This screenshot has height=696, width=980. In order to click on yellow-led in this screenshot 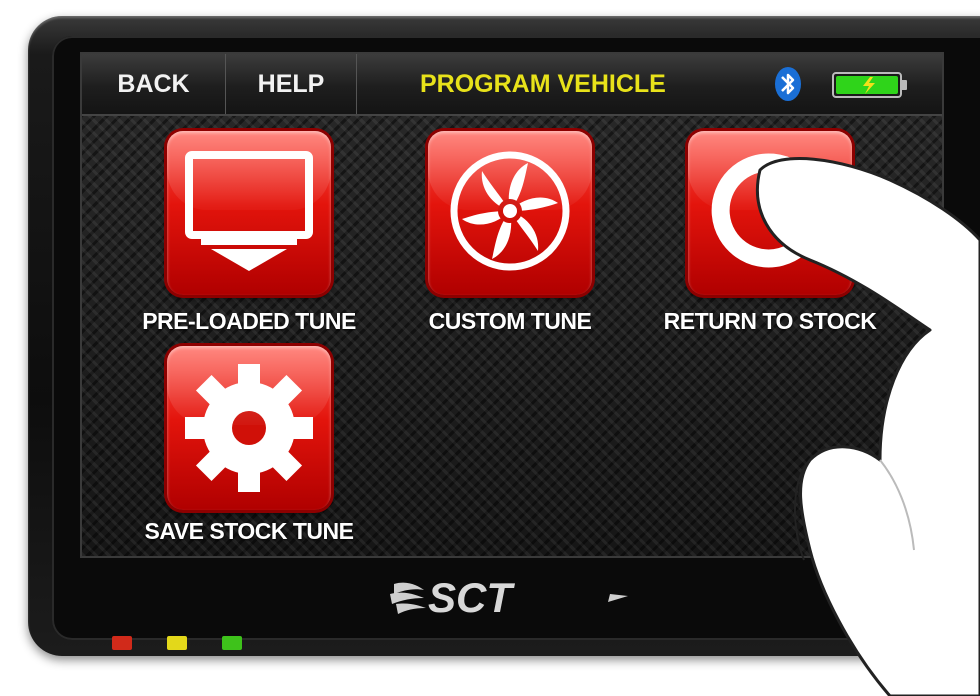, I will do `click(177, 643)`.